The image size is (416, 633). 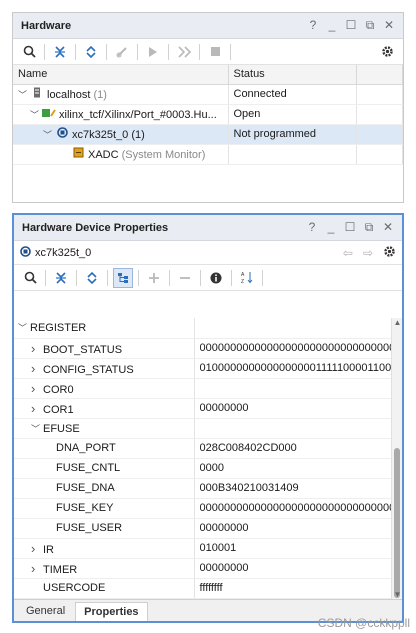 I want to click on property-row: FUSE_CNTL 0000, so click(x=208, y=468).